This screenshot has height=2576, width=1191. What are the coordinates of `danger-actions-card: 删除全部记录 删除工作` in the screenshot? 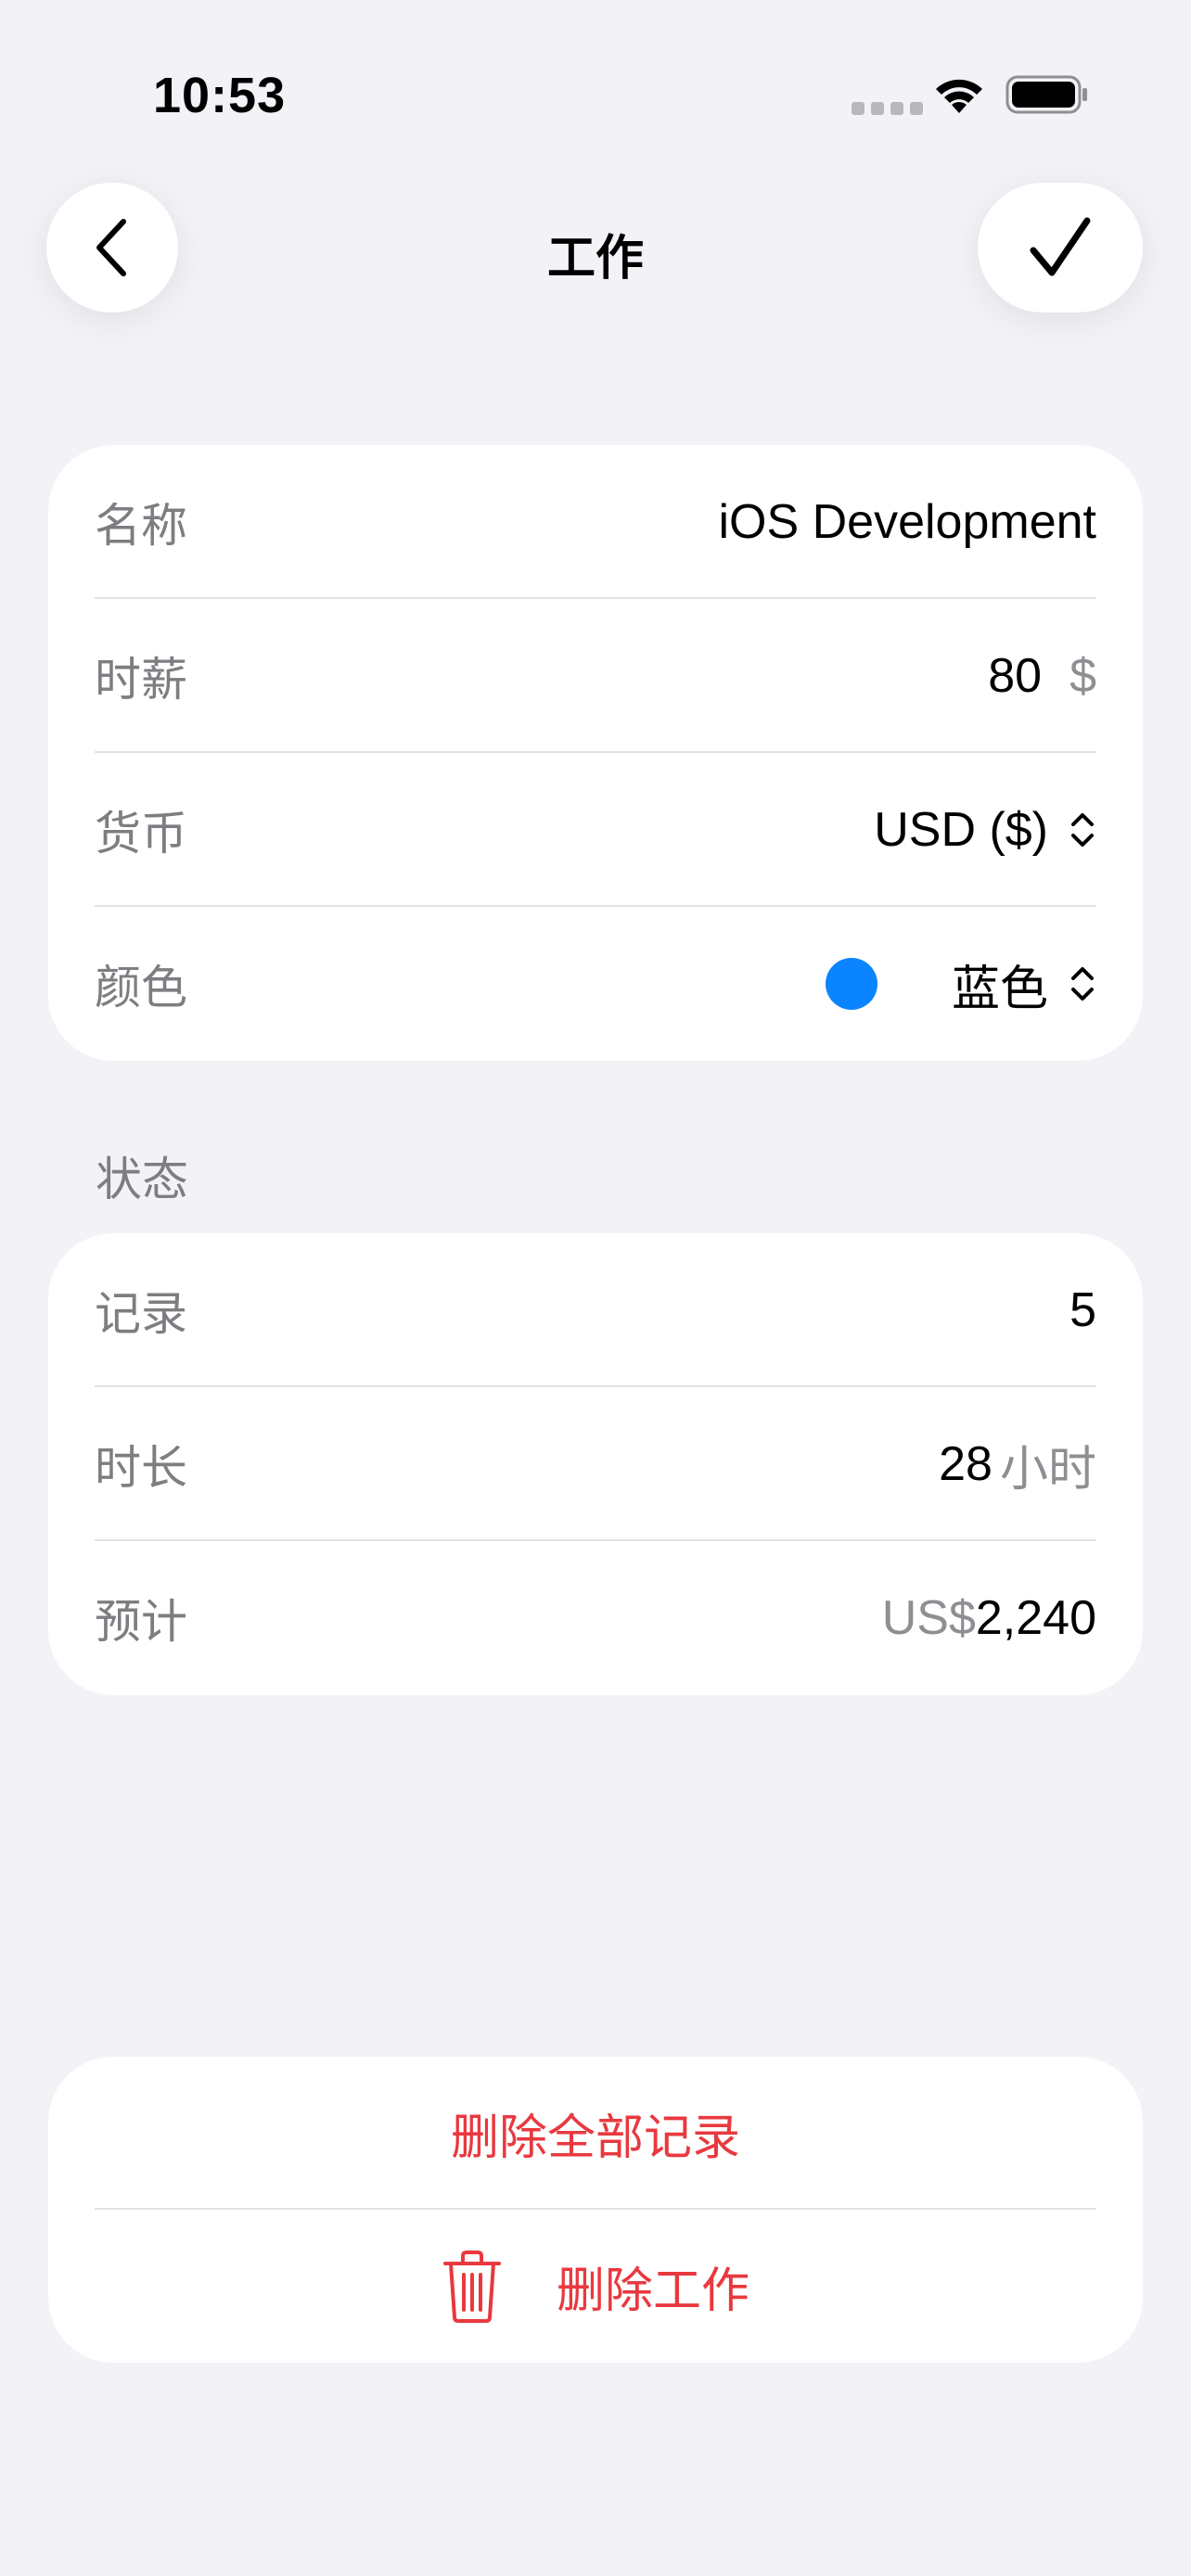 It's located at (595, 2210).